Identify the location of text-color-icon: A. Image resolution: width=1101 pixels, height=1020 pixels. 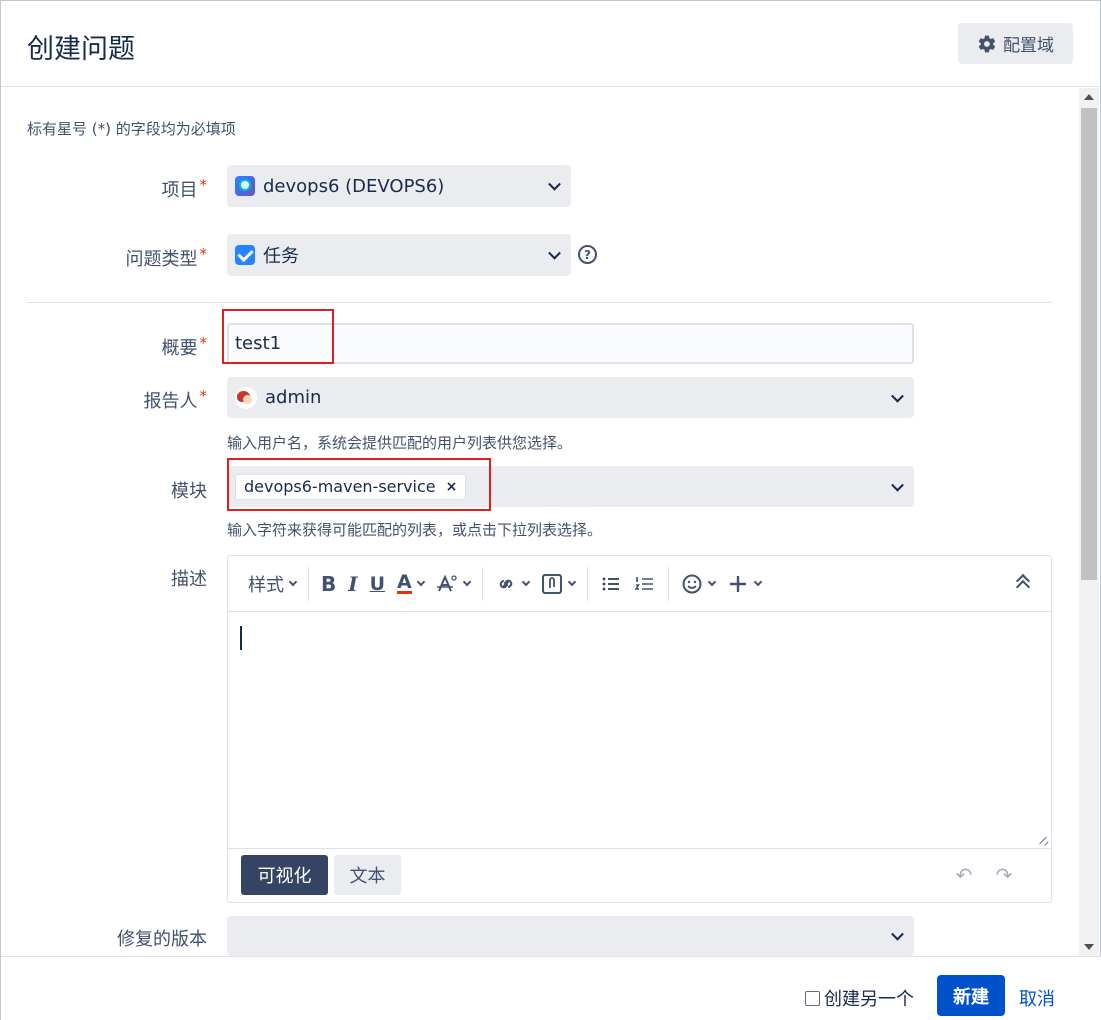
(404, 582).